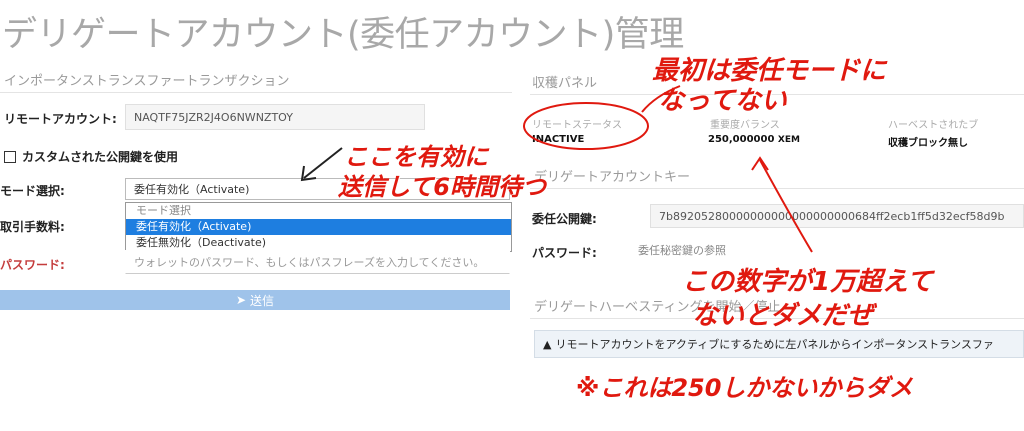  I want to click on annotation-note-3-line2: ないとダメだぜ, so click(783, 316).